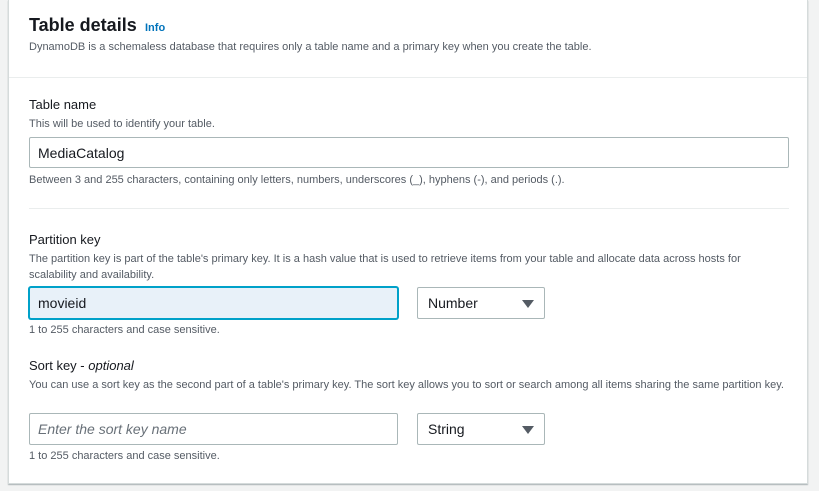 This screenshot has height=491, width=819. What do you see at coordinates (83, 25) in the screenshot?
I see `panel-title: Table details` at bounding box center [83, 25].